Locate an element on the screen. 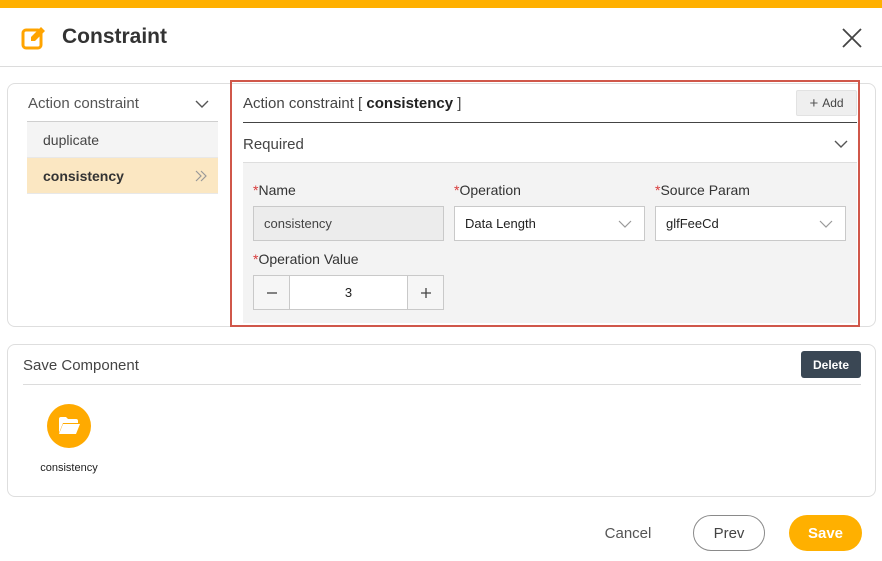  plus-icon is located at coordinates (425, 292).